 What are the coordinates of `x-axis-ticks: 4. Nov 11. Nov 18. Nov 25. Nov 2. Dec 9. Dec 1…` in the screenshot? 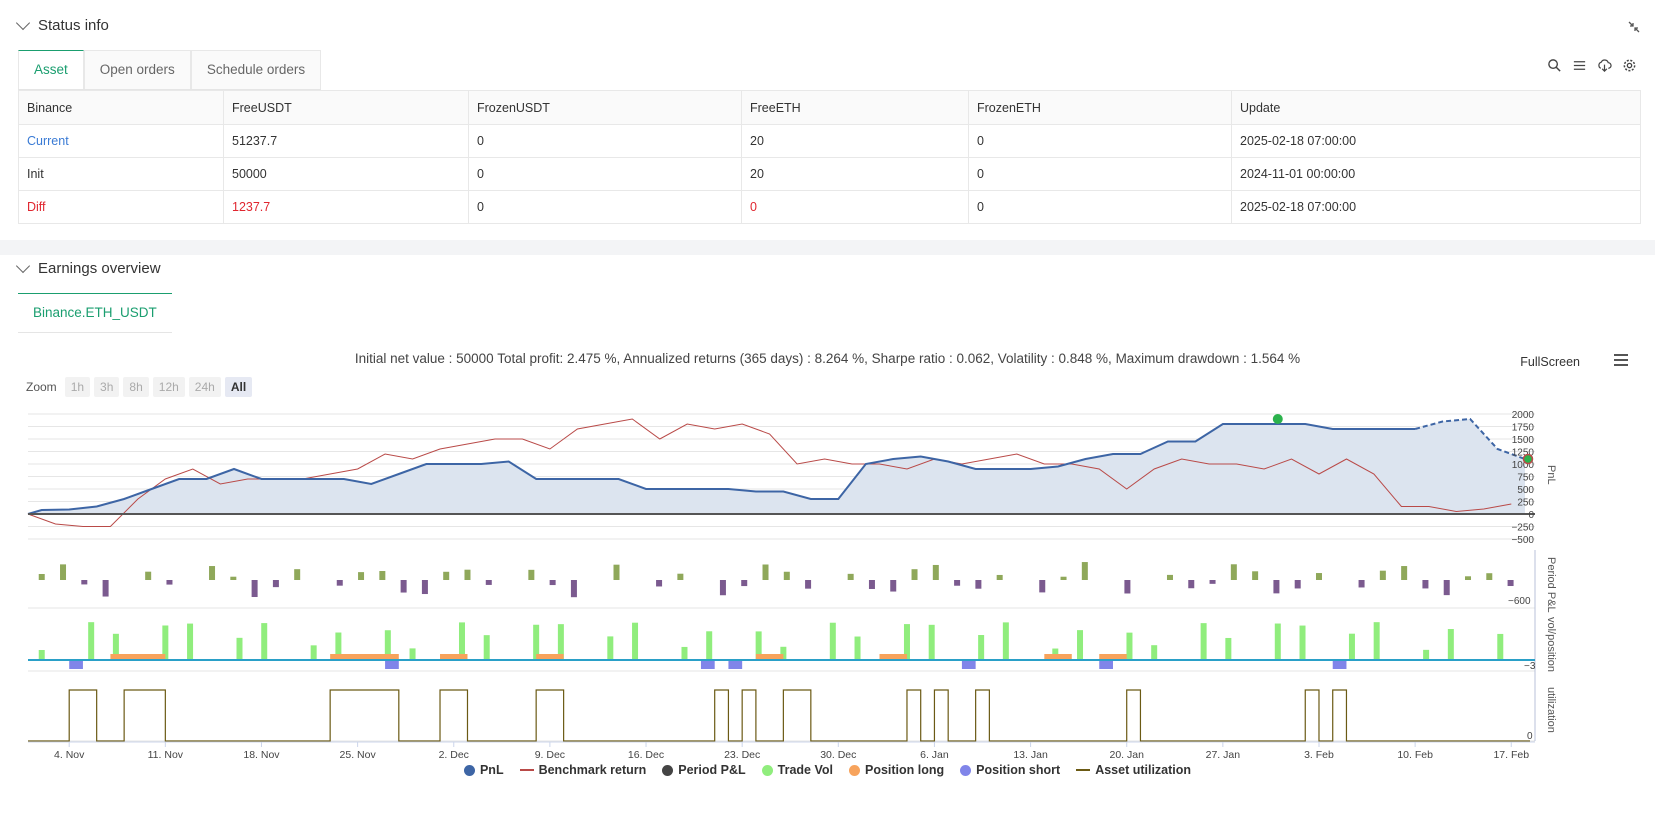 It's located at (781, 751).